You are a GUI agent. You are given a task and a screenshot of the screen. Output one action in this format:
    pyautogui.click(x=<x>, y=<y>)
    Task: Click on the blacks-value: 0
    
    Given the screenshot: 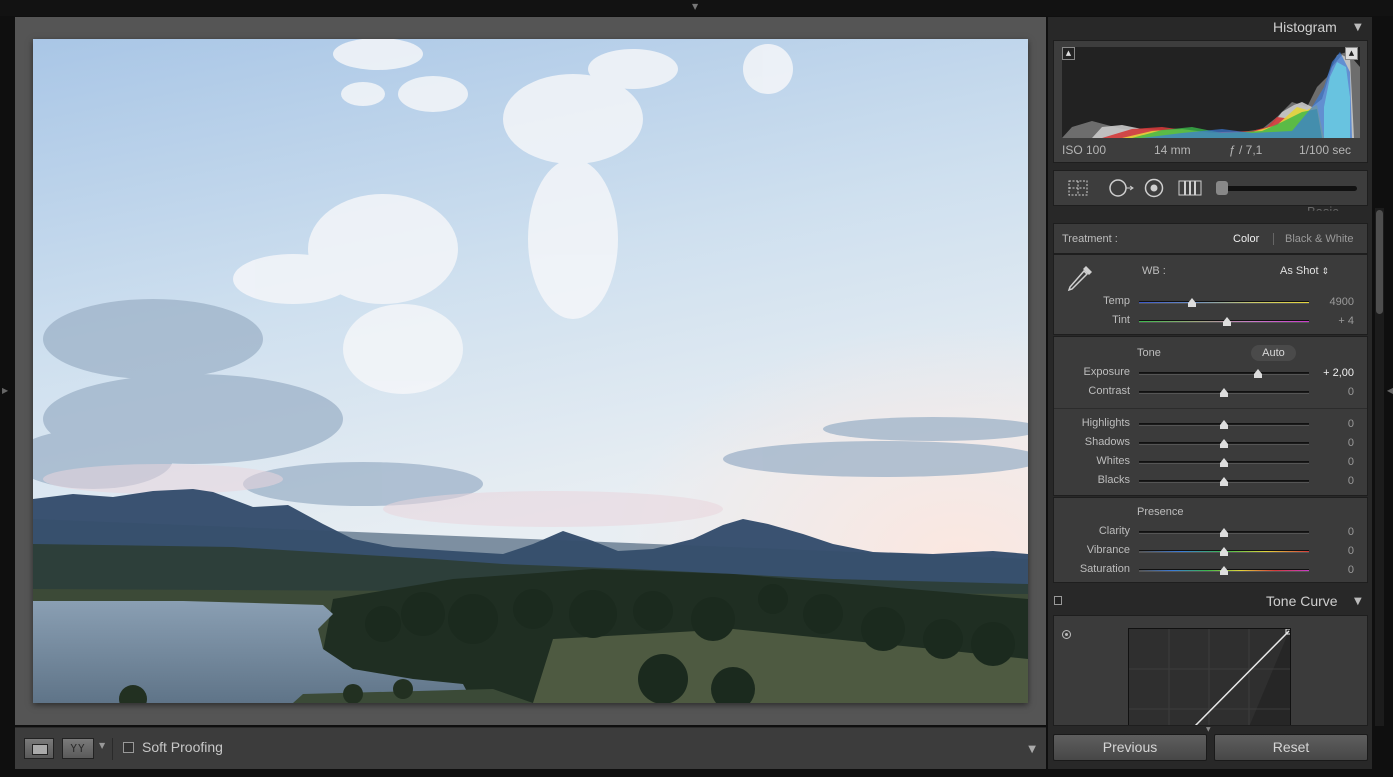 What is the action you would take?
    pyautogui.click(x=1332, y=481)
    